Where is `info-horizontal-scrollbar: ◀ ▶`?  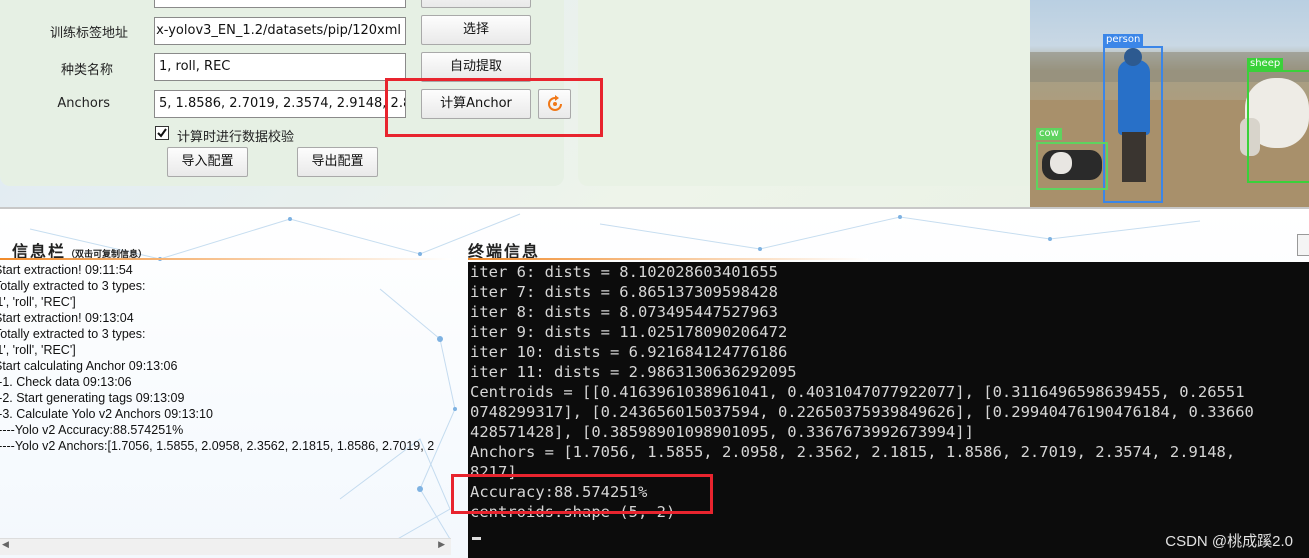 info-horizontal-scrollbar: ◀ ▶ is located at coordinates (225, 546).